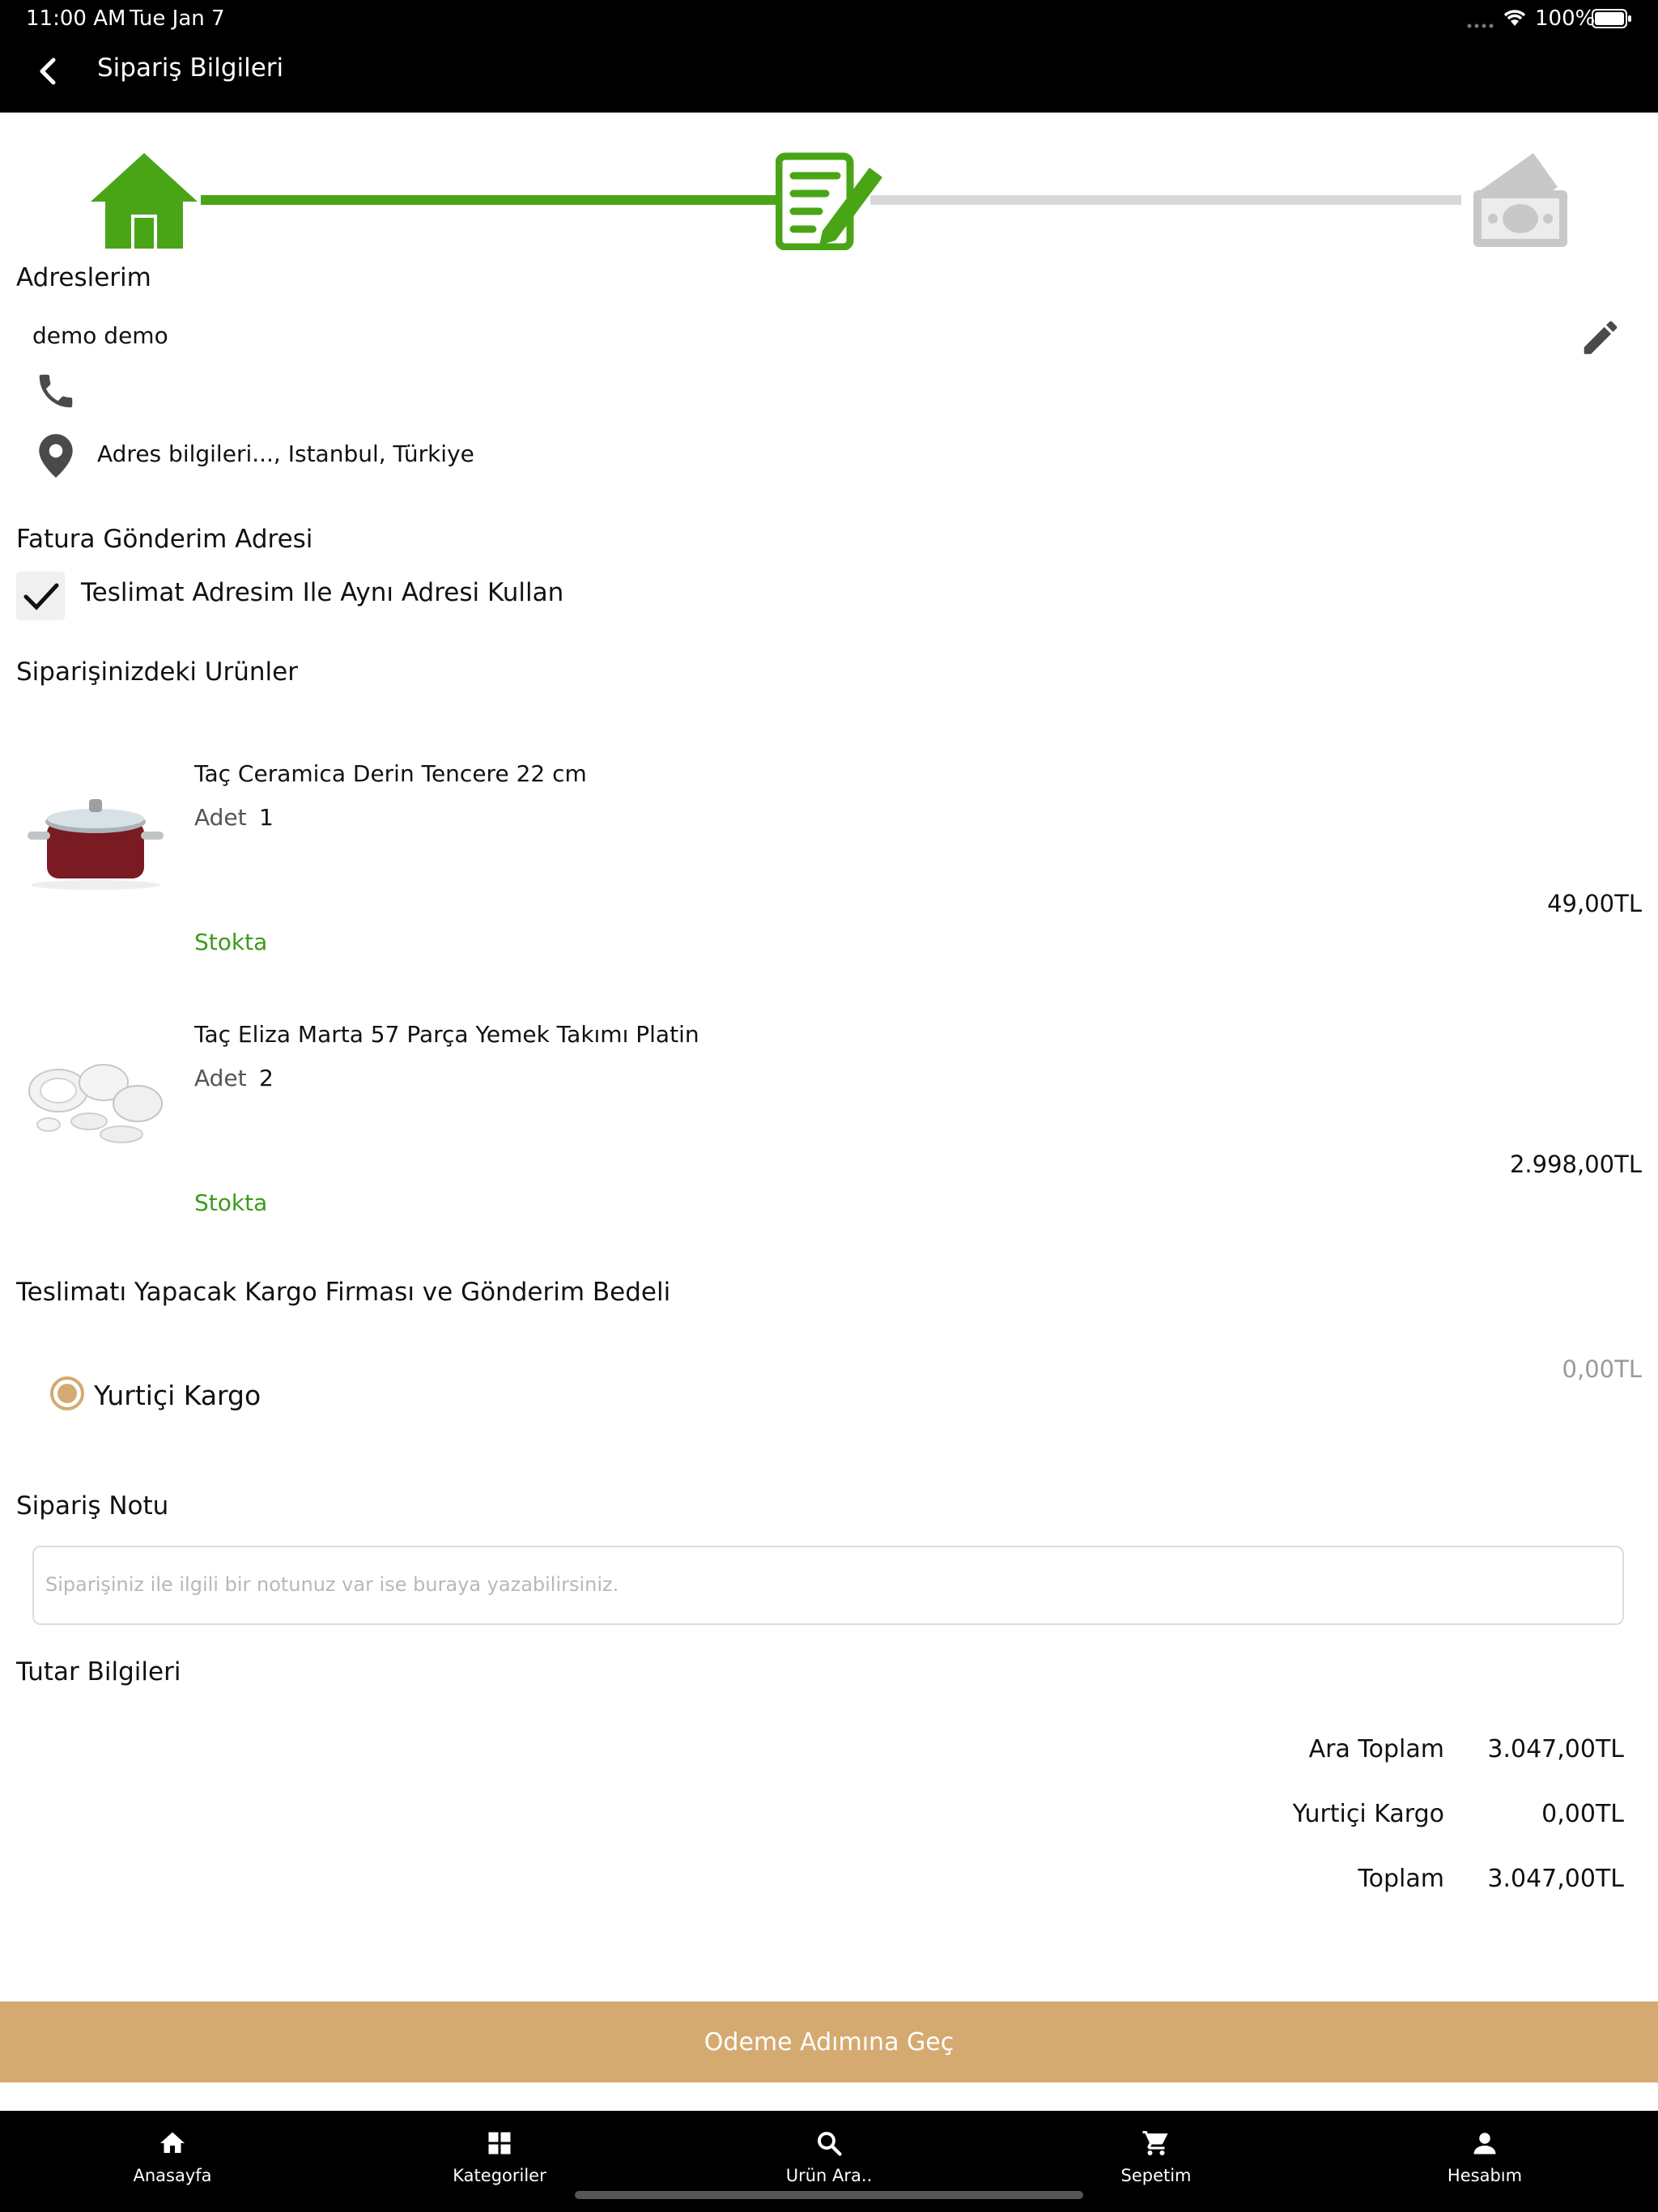 The image size is (1658, 2212). Describe the element at coordinates (266, 818) in the screenshot. I see `quantity-value: 1` at that location.